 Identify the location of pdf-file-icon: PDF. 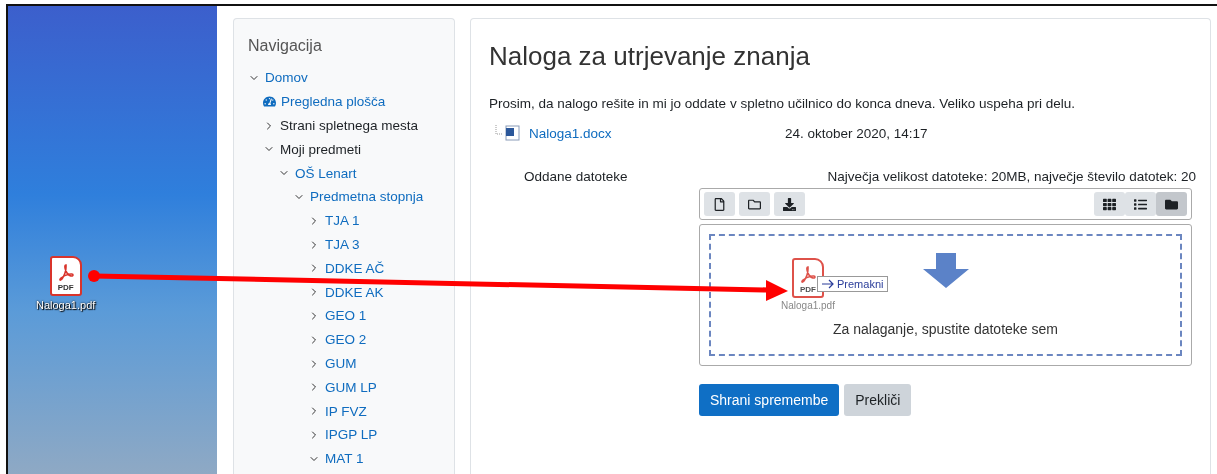
(65, 276).